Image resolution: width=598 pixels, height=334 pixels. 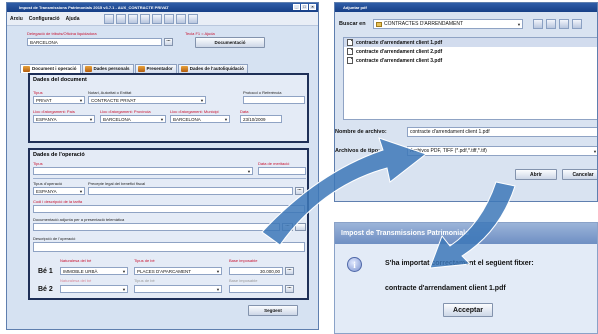 I want to click on minimize-icon: _, so click(x=296, y=7).